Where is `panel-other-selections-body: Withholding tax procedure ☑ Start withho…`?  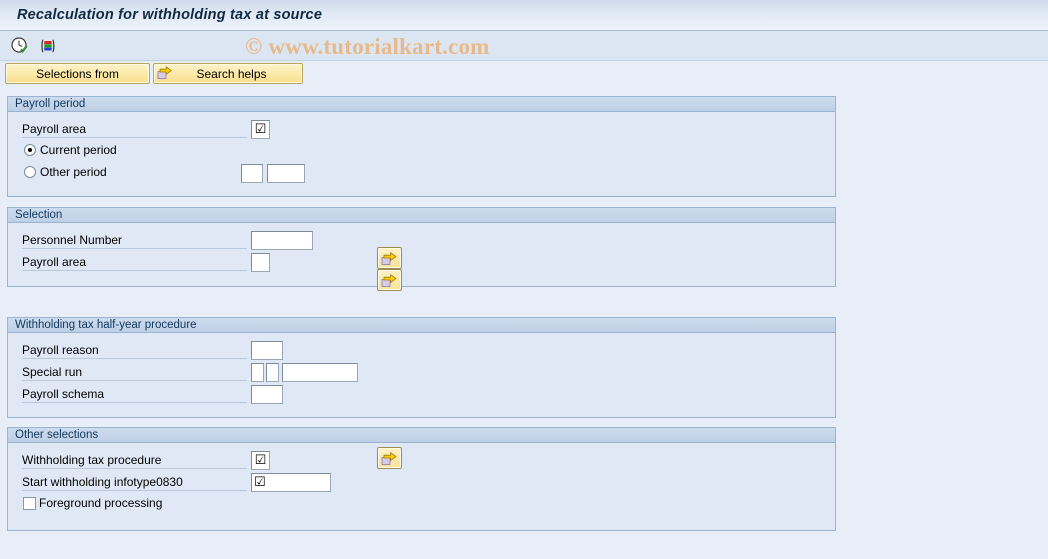
panel-other-selections-body: Withholding tax procedure ☑ Start withho… is located at coordinates (421, 486).